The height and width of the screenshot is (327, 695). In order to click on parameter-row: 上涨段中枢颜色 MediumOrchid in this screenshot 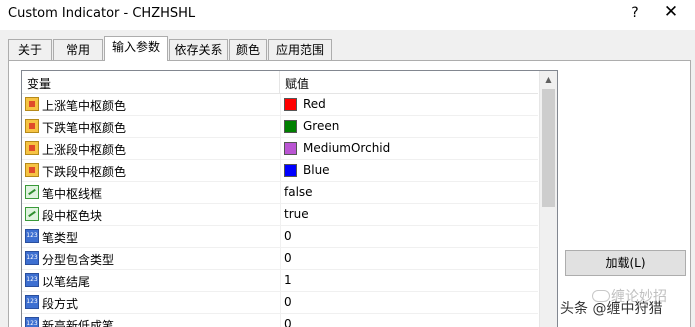, I will do `click(280, 149)`.